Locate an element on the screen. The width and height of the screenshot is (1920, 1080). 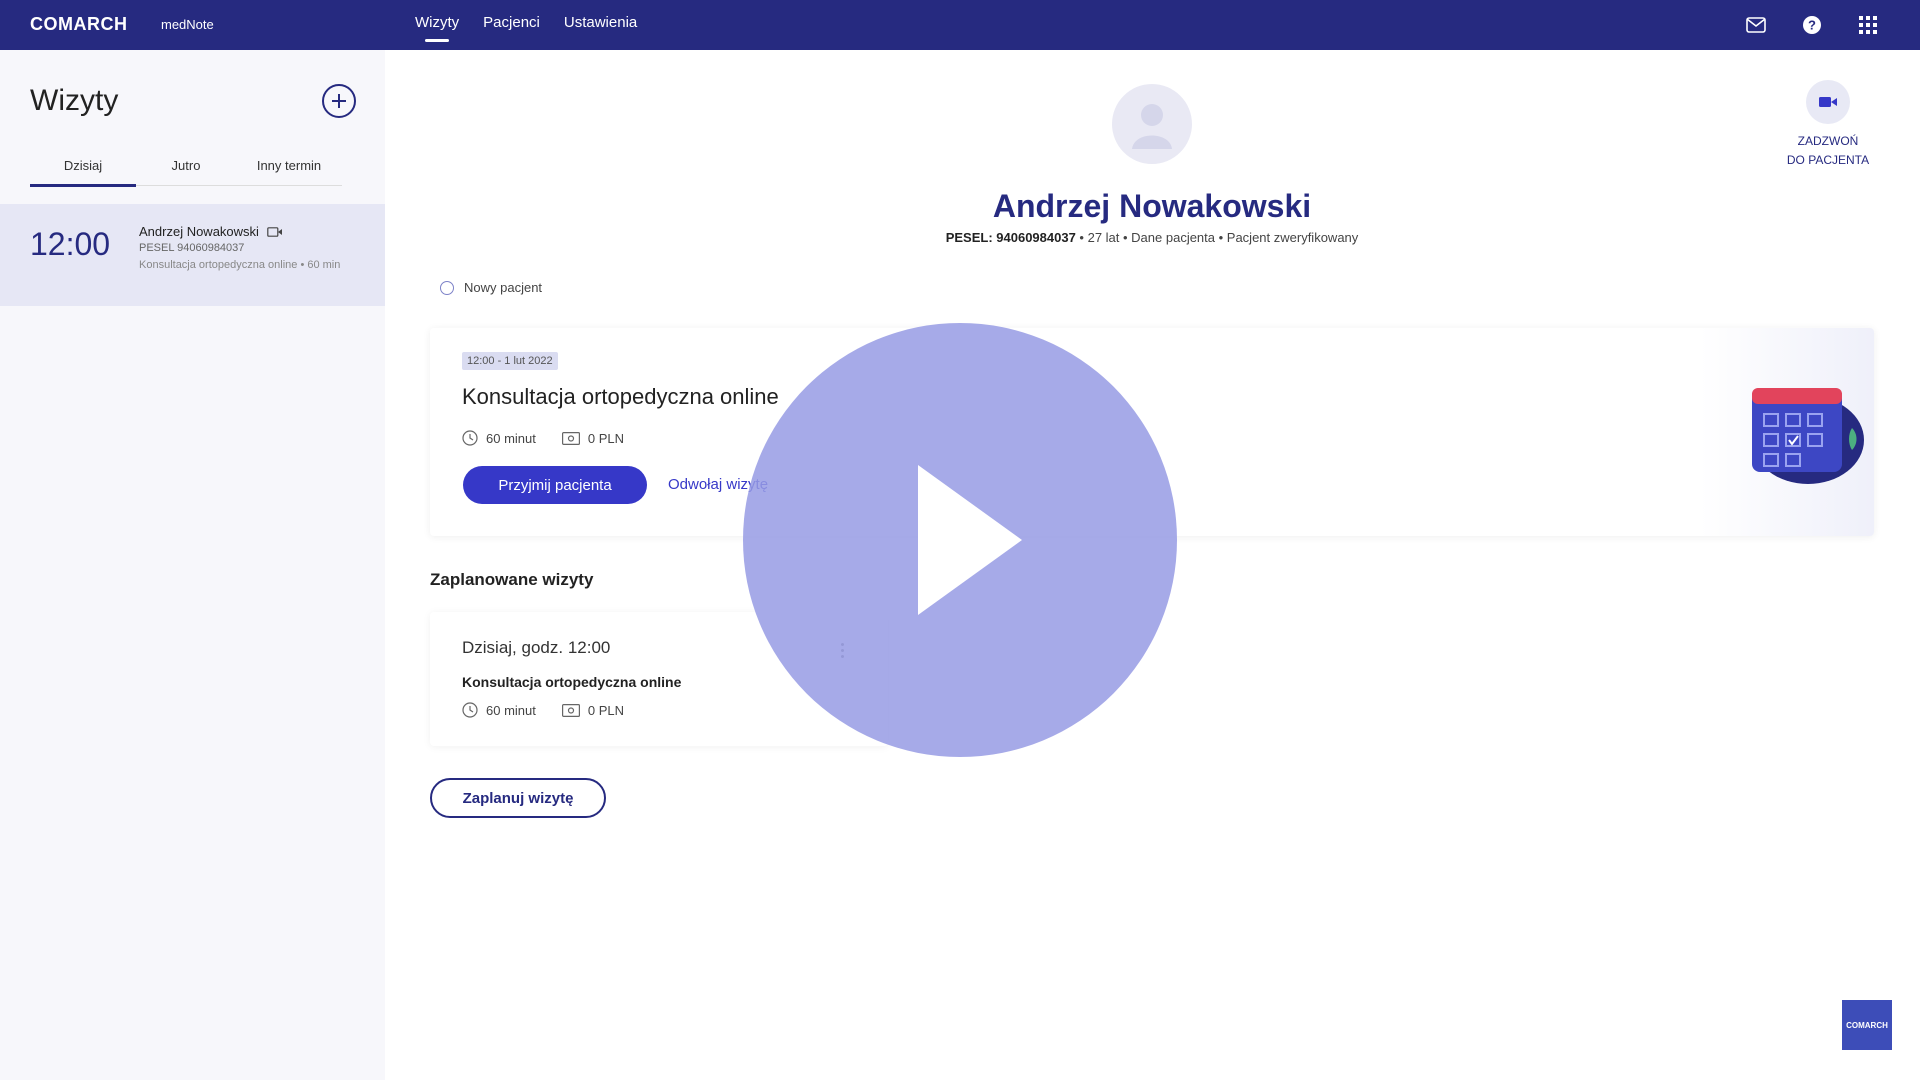
visit-pesel: PESEL 94060984037 is located at coordinates (192, 248).